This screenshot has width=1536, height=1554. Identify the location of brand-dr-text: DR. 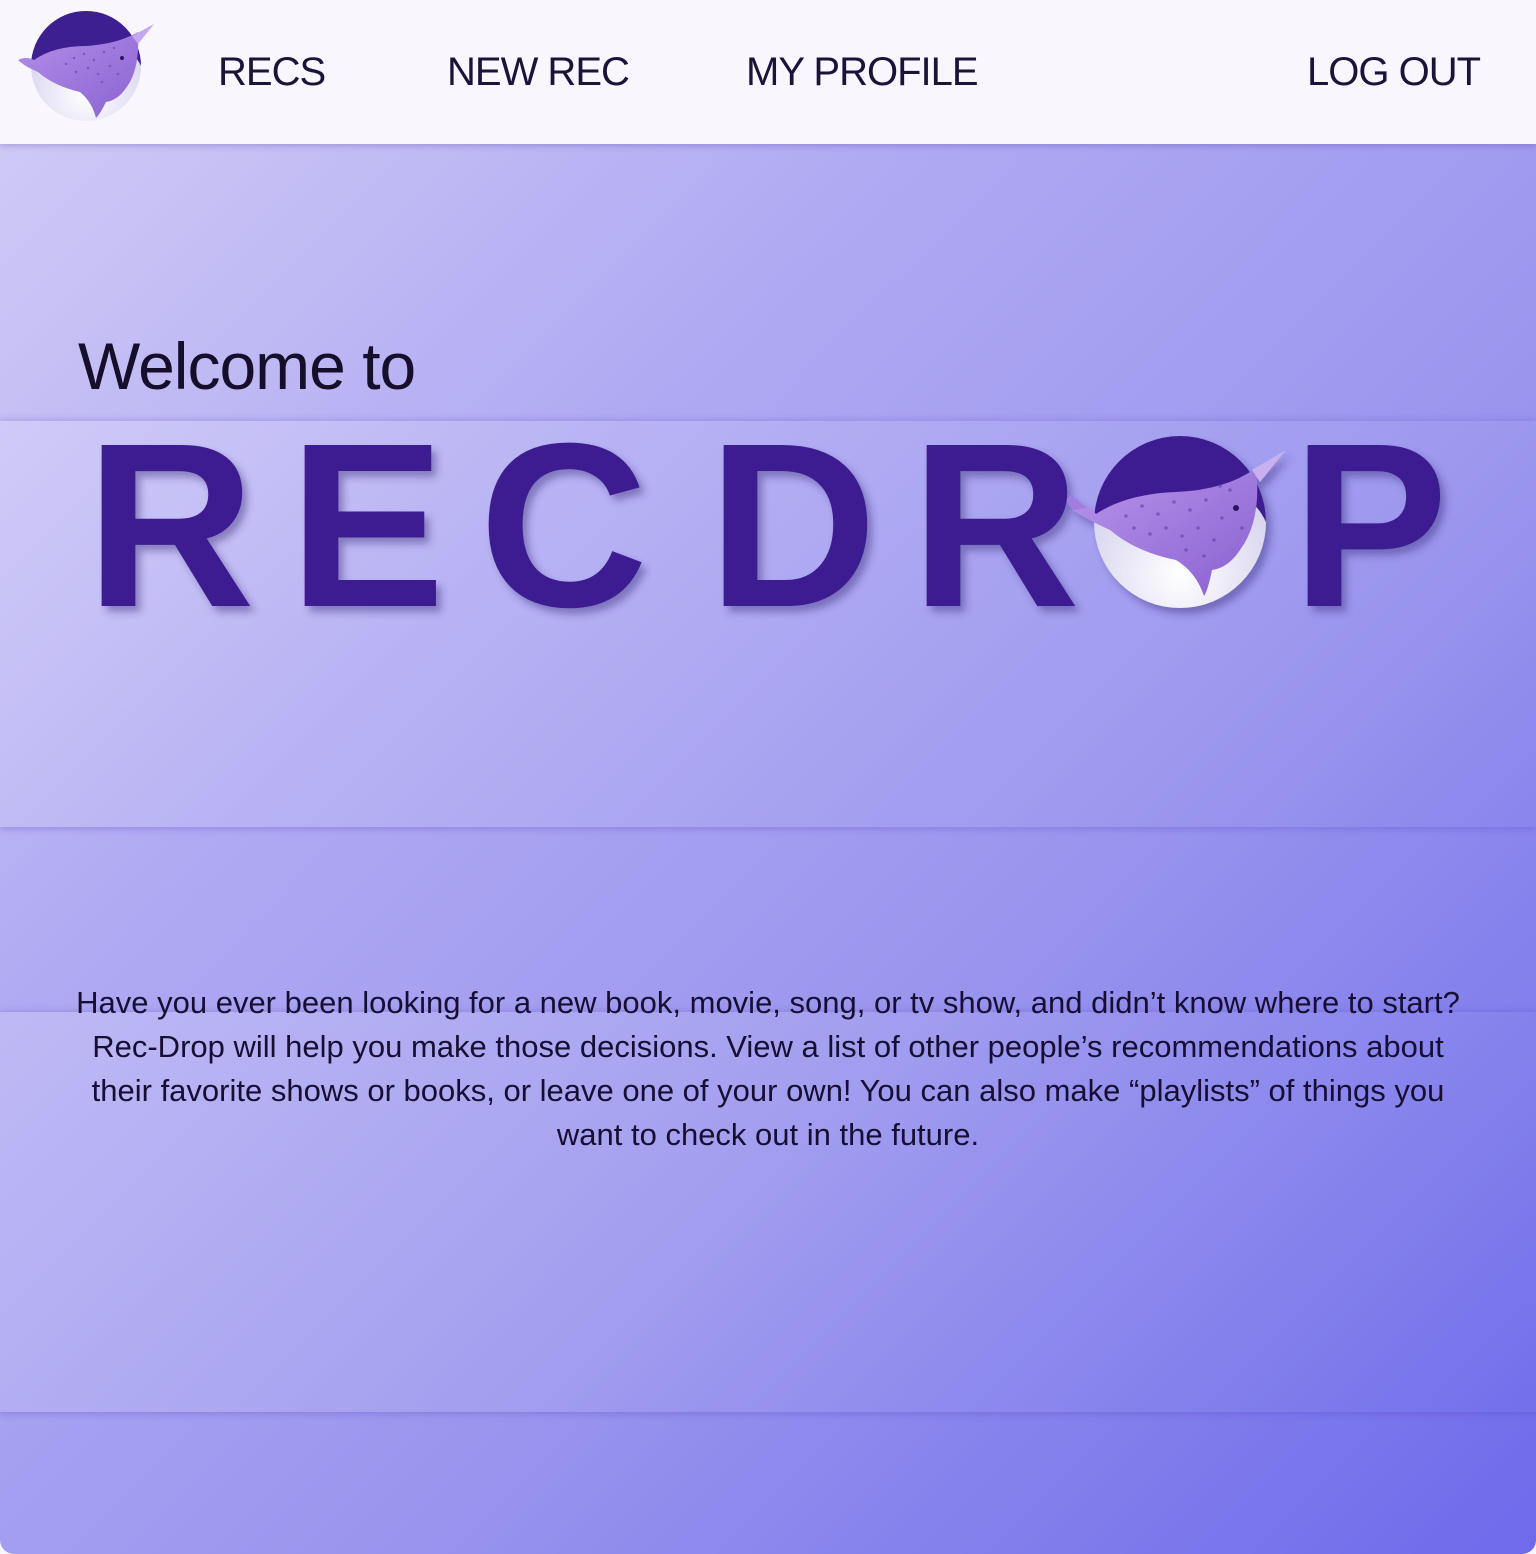
(911, 520).